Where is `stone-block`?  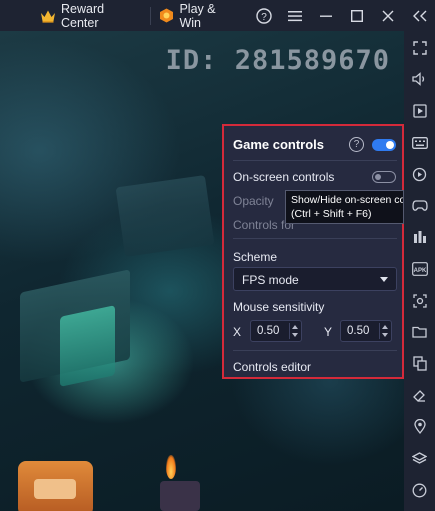
stone-block is located at coordinates (165, 216).